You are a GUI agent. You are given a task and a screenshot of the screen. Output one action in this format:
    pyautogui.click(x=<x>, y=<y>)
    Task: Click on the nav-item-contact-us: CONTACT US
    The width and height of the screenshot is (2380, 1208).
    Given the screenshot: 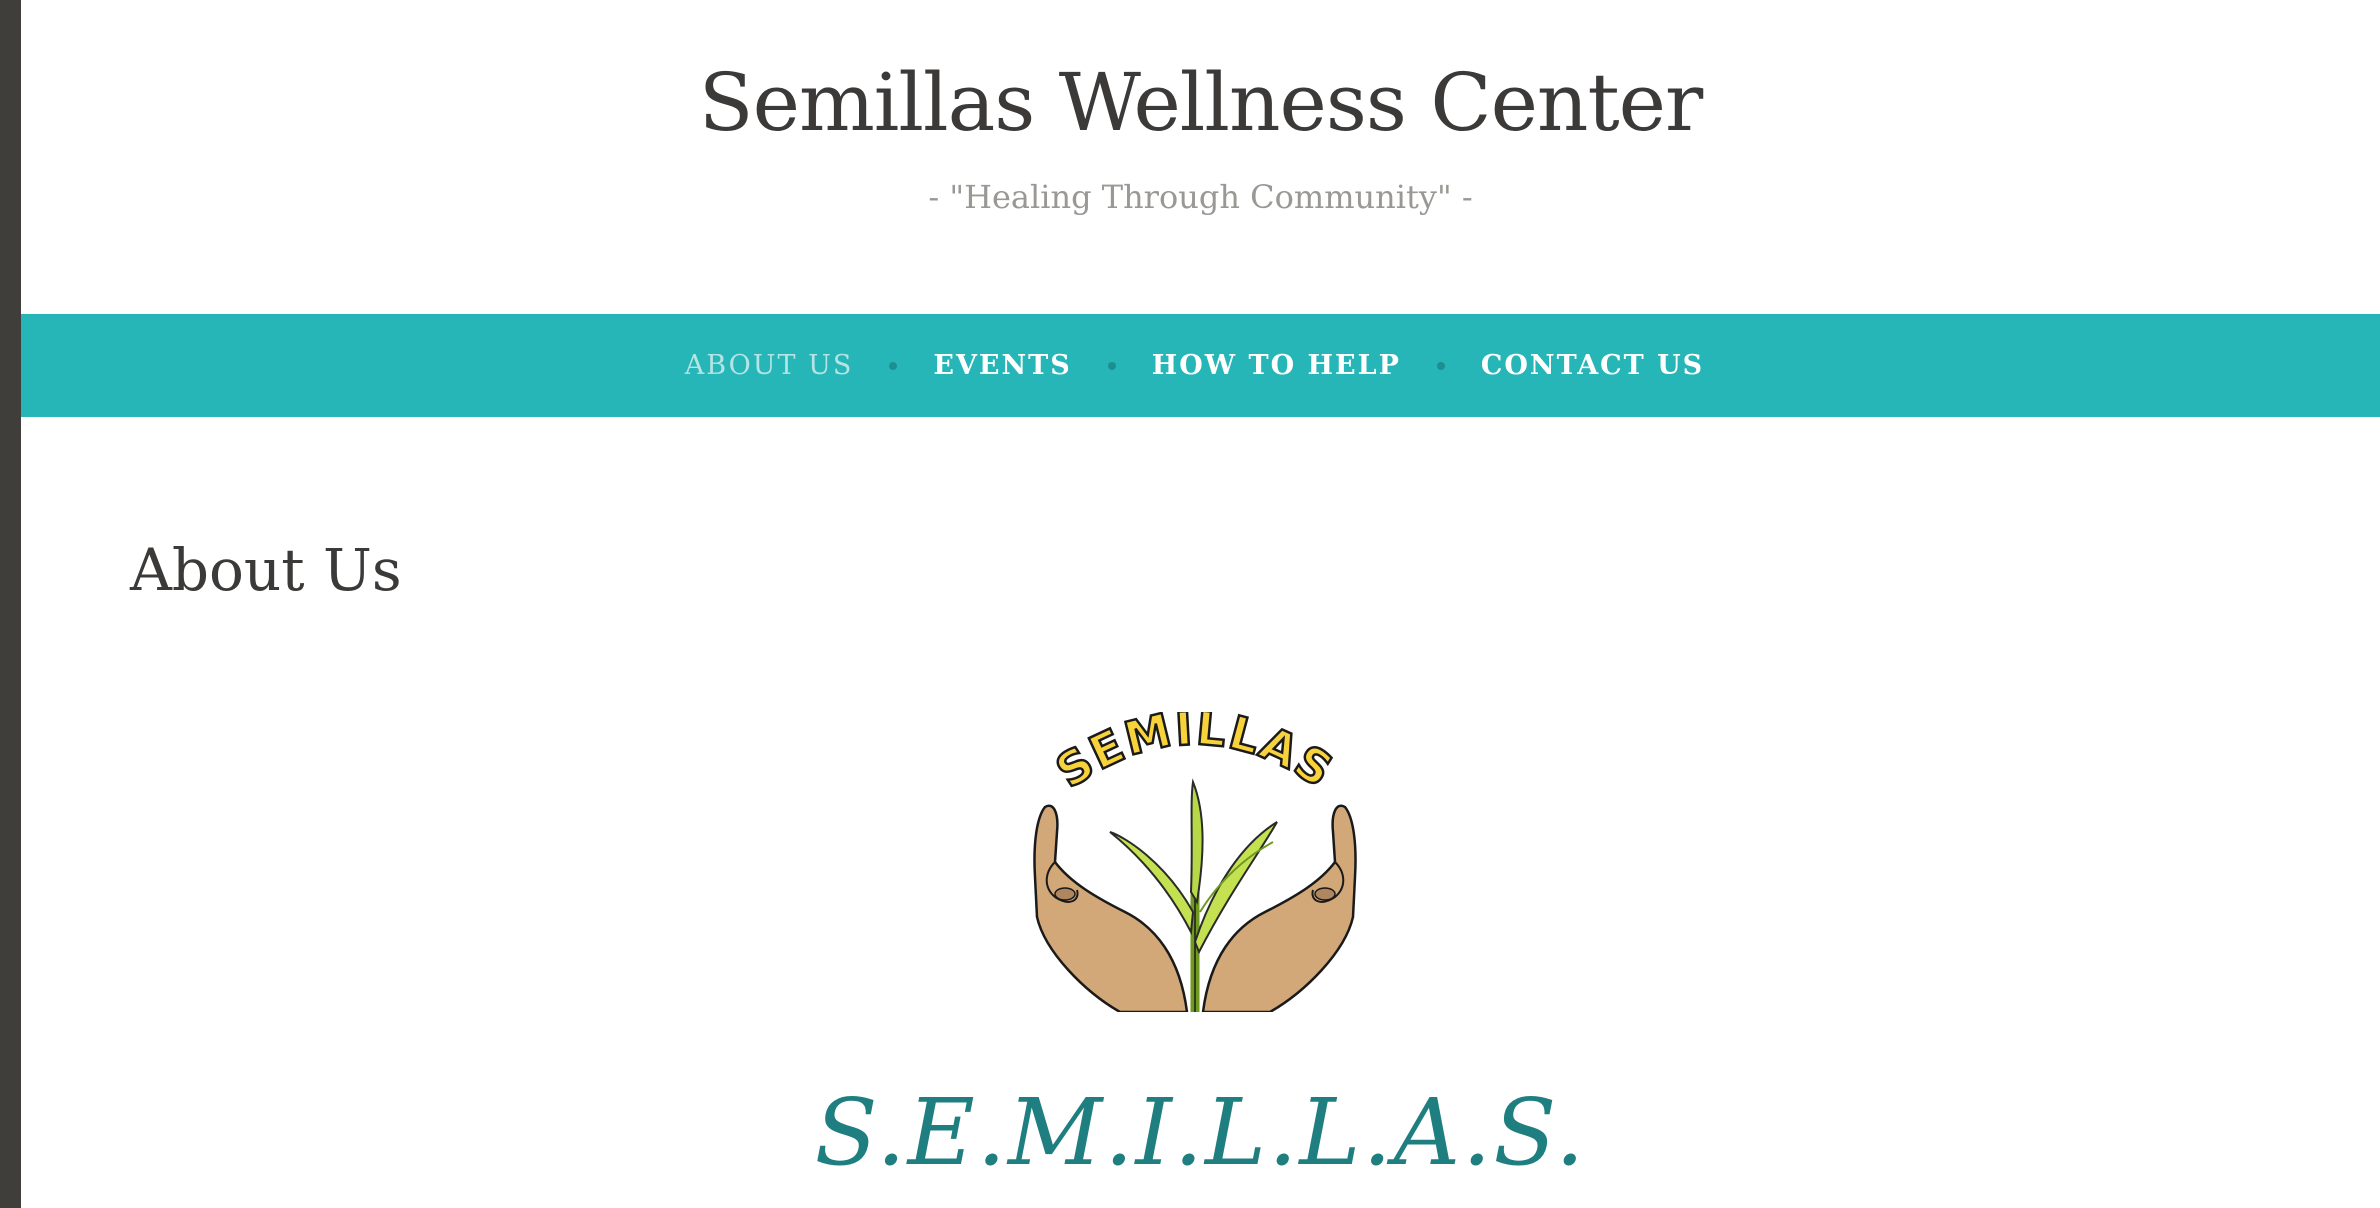 What is the action you would take?
    pyautogui.click(x=1592, y=365)
    